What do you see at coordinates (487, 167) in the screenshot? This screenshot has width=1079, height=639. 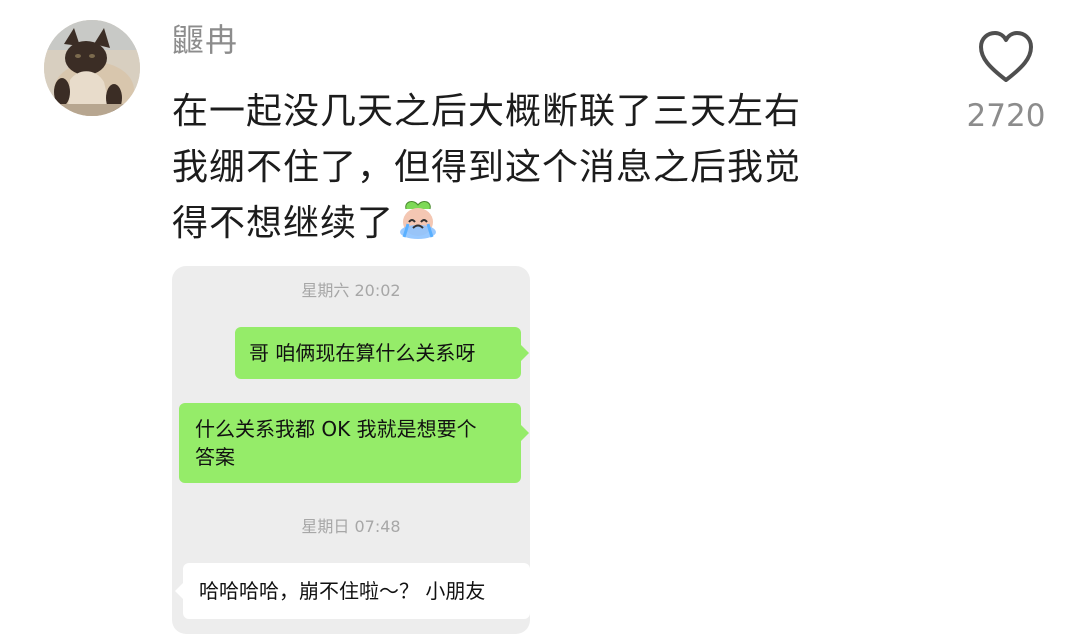 I see `comment-line: 我绷不住了，但得到这个消息之后我觉` at bounding box center [487, 167].